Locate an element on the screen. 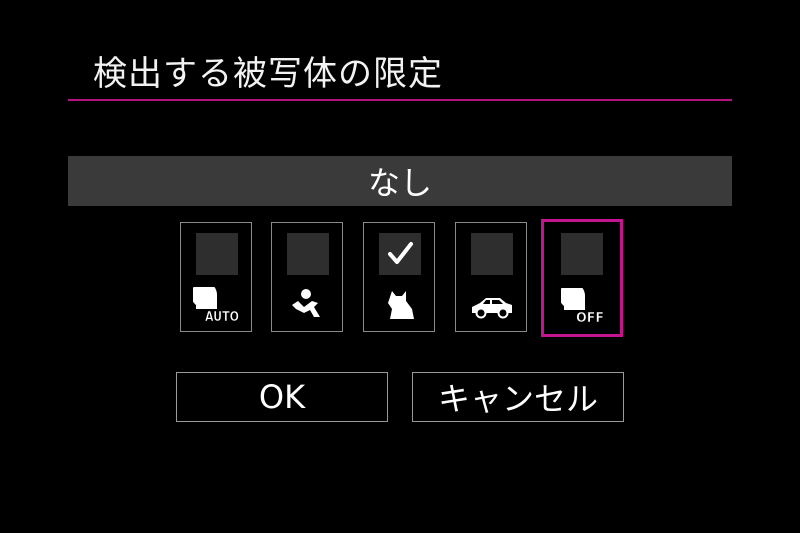 The image size is (800, 533). option-animals-checkbox is located at coordinates (400, 254).